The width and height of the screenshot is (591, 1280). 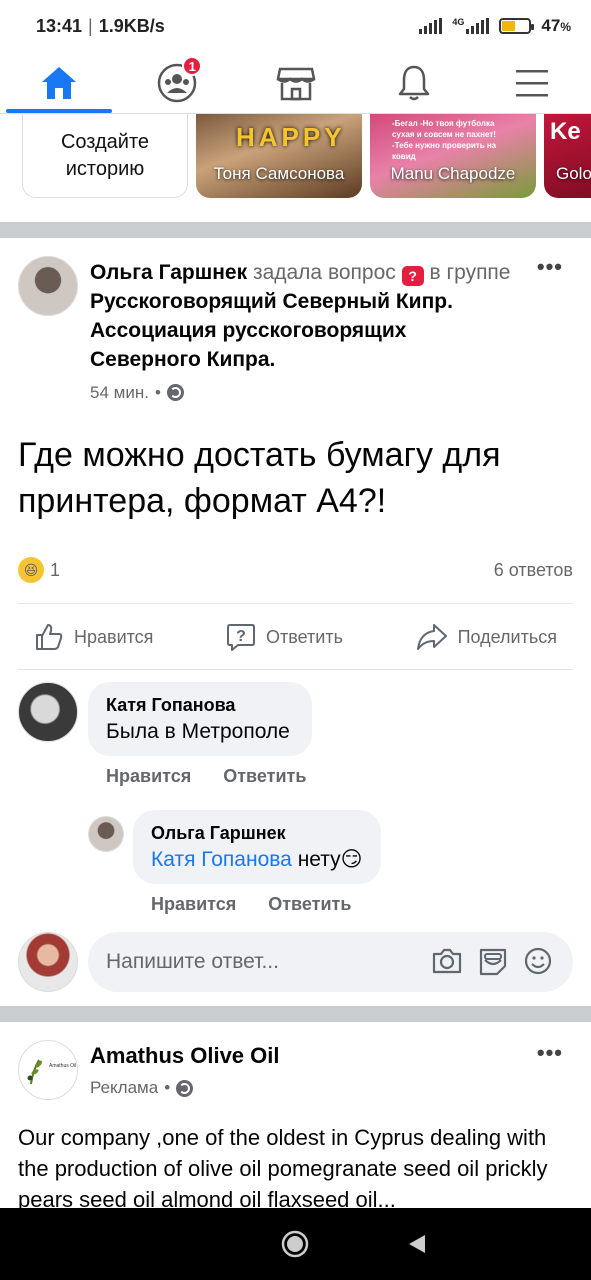 I want to click on home-circle-icon, so click(x=295, y=1244).